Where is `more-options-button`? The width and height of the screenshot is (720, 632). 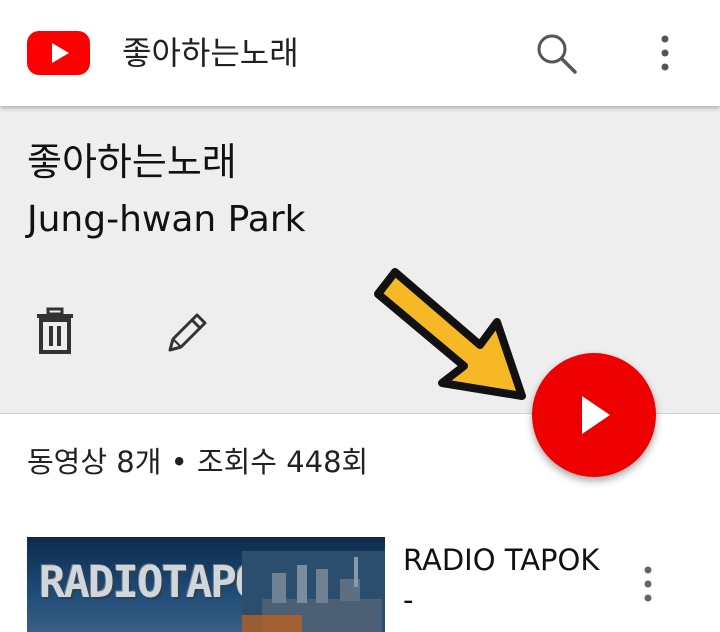
more-options-button is located at coordinates (665, 54).